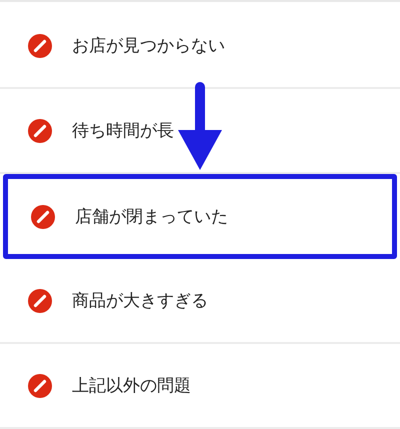 This screenshot has height=429, width=400. What do you see at coordinates (140, 301) in the screenshot?
I see `option-label: 商品が大きすぎる` at bounding box center [140, 301].